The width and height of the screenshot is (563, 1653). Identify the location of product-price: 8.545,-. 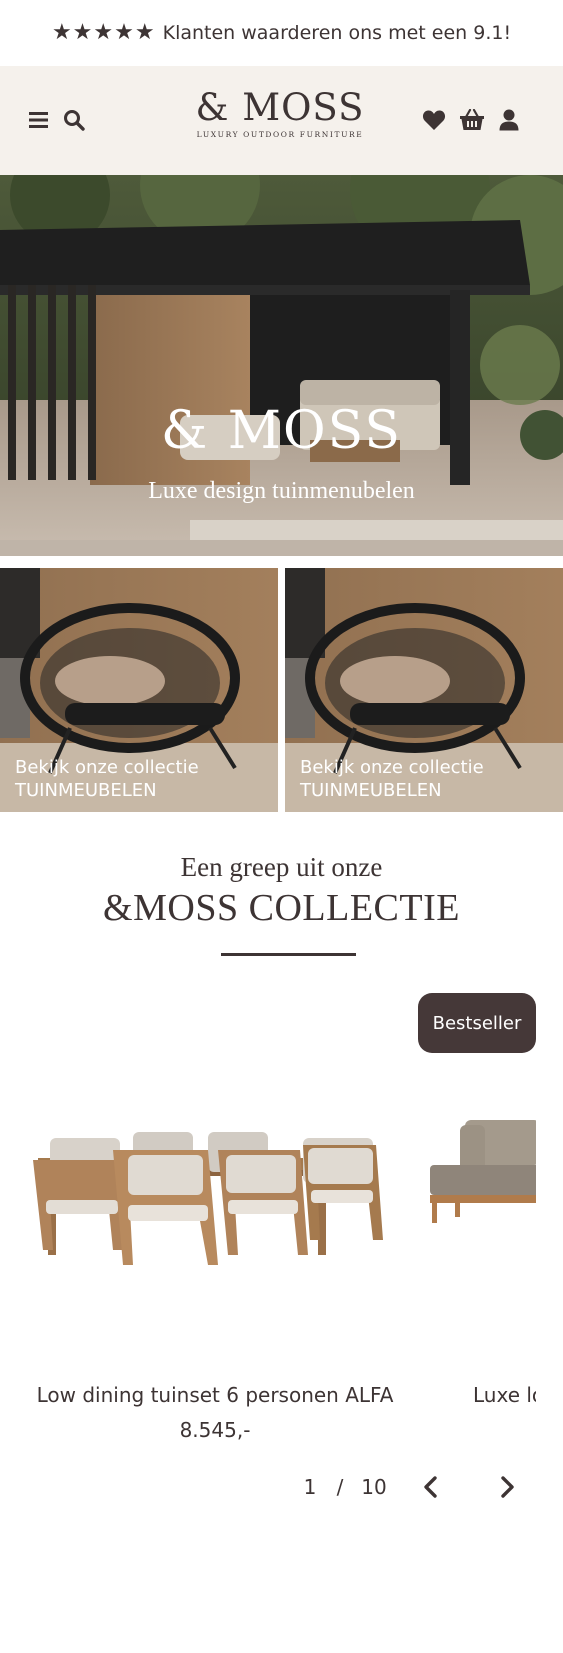
(215, 1430).